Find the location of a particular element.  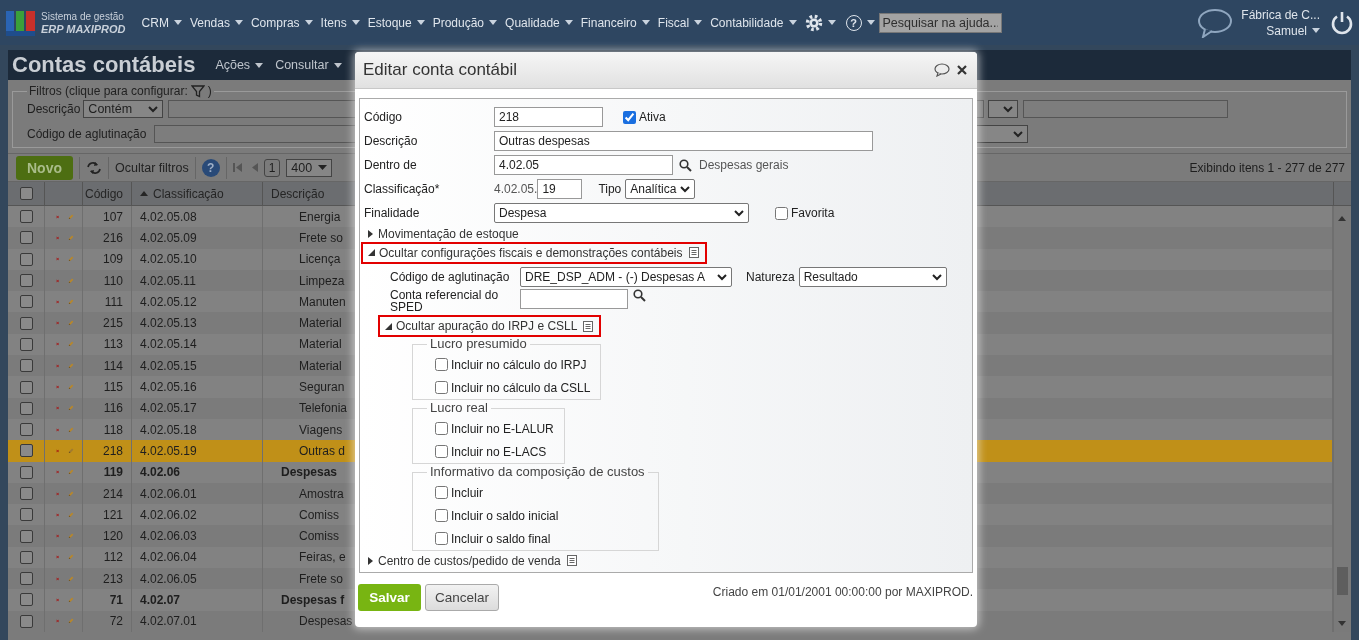

input-field: 4.02.05 is located at coordinates (583, 165).